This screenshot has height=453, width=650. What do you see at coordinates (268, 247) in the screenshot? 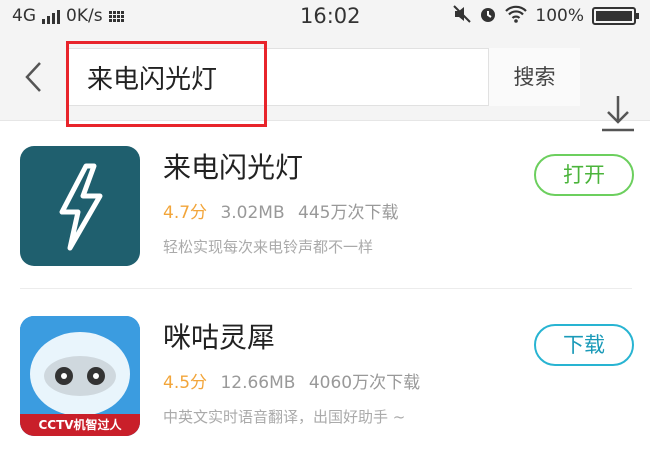
I see `app-description: 轻松实现每次来电铃声都不一样` at bounding box center [268, 247].